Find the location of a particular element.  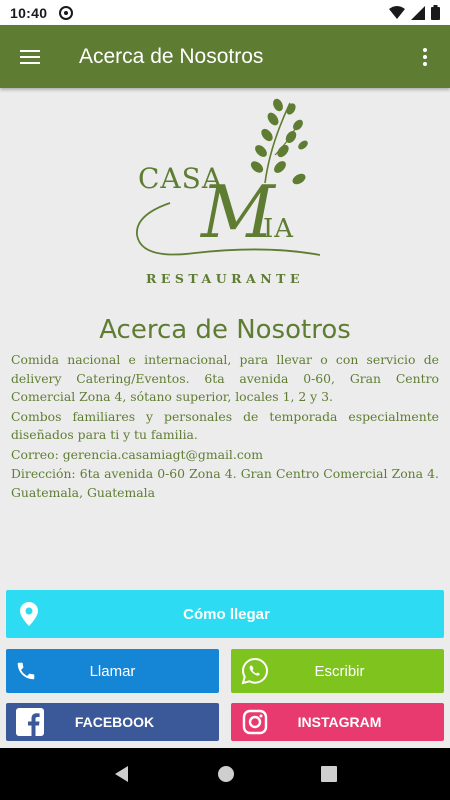

more-vert-icon is located at coordinates (425, 56).